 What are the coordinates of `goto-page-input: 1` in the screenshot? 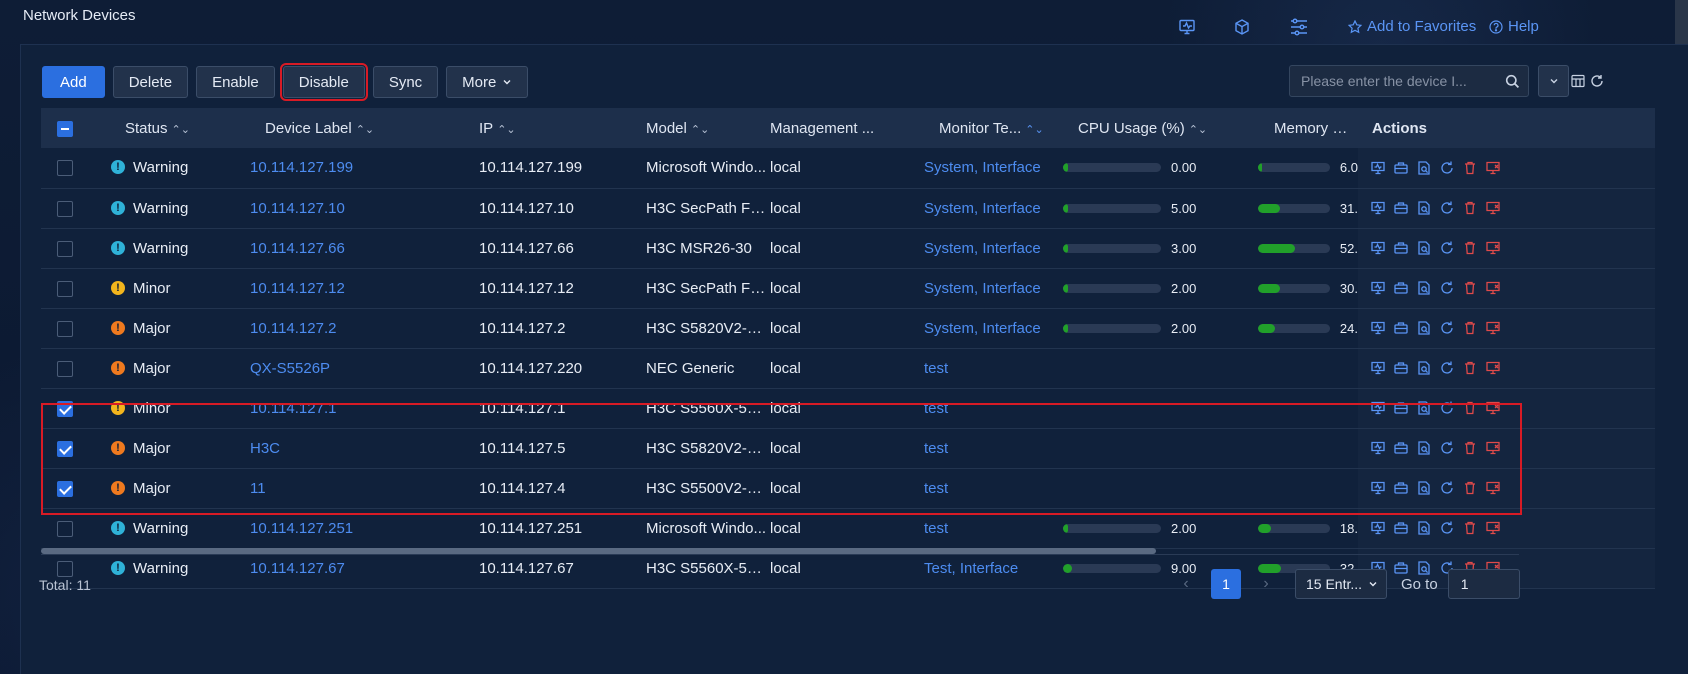 It's located at (1483, 584).